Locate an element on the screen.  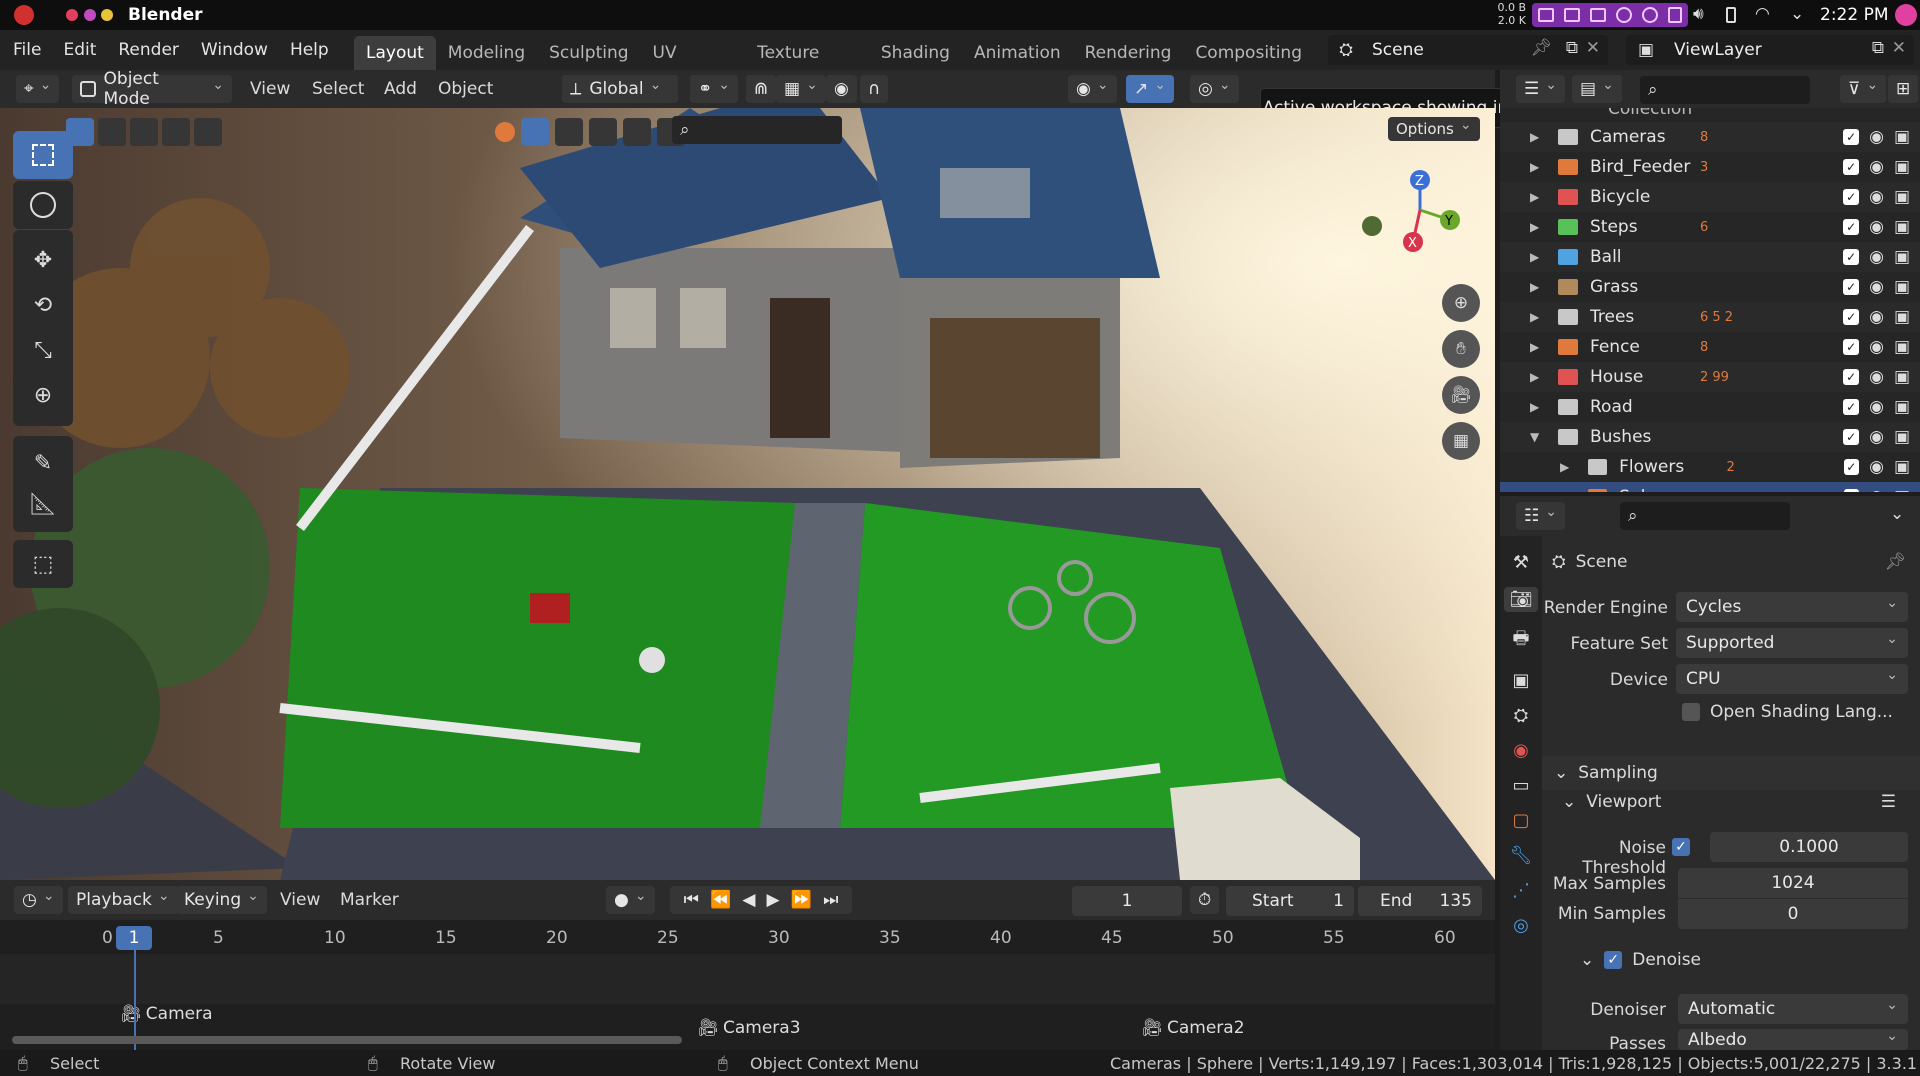
sampling-panel-header: ⌄ Sampling is located at coordinates (1731, 773).